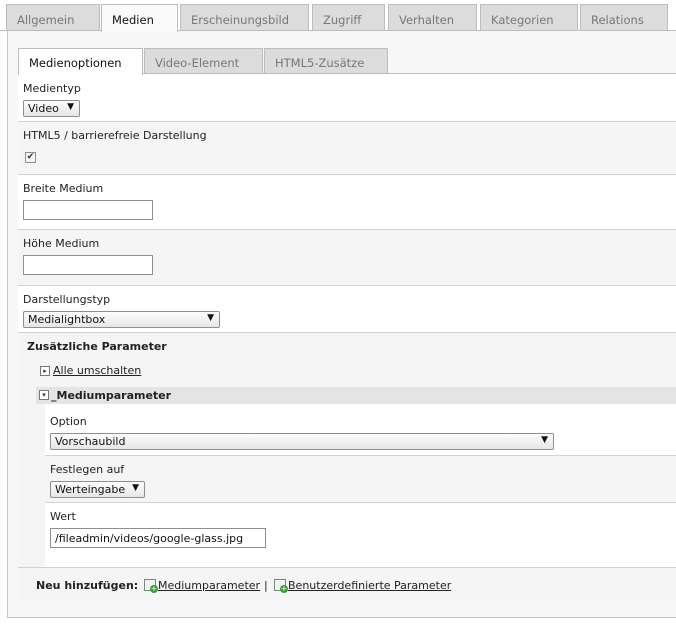  What do you see at coordinates (348, 17) in the screenshot?
I see `tab-zugriff: Zugriff` at bounding box center [348, 17].